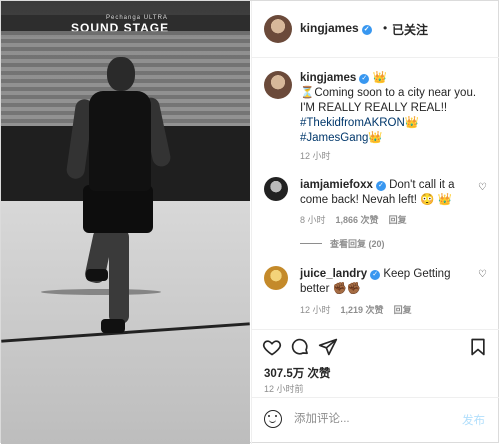 The width and height of the screenshot is (499, 445). What do you see at coordinates (336, 28) in the screenshot?
I see `header-username: kingjames ✓` at bounding box center [336, 28].